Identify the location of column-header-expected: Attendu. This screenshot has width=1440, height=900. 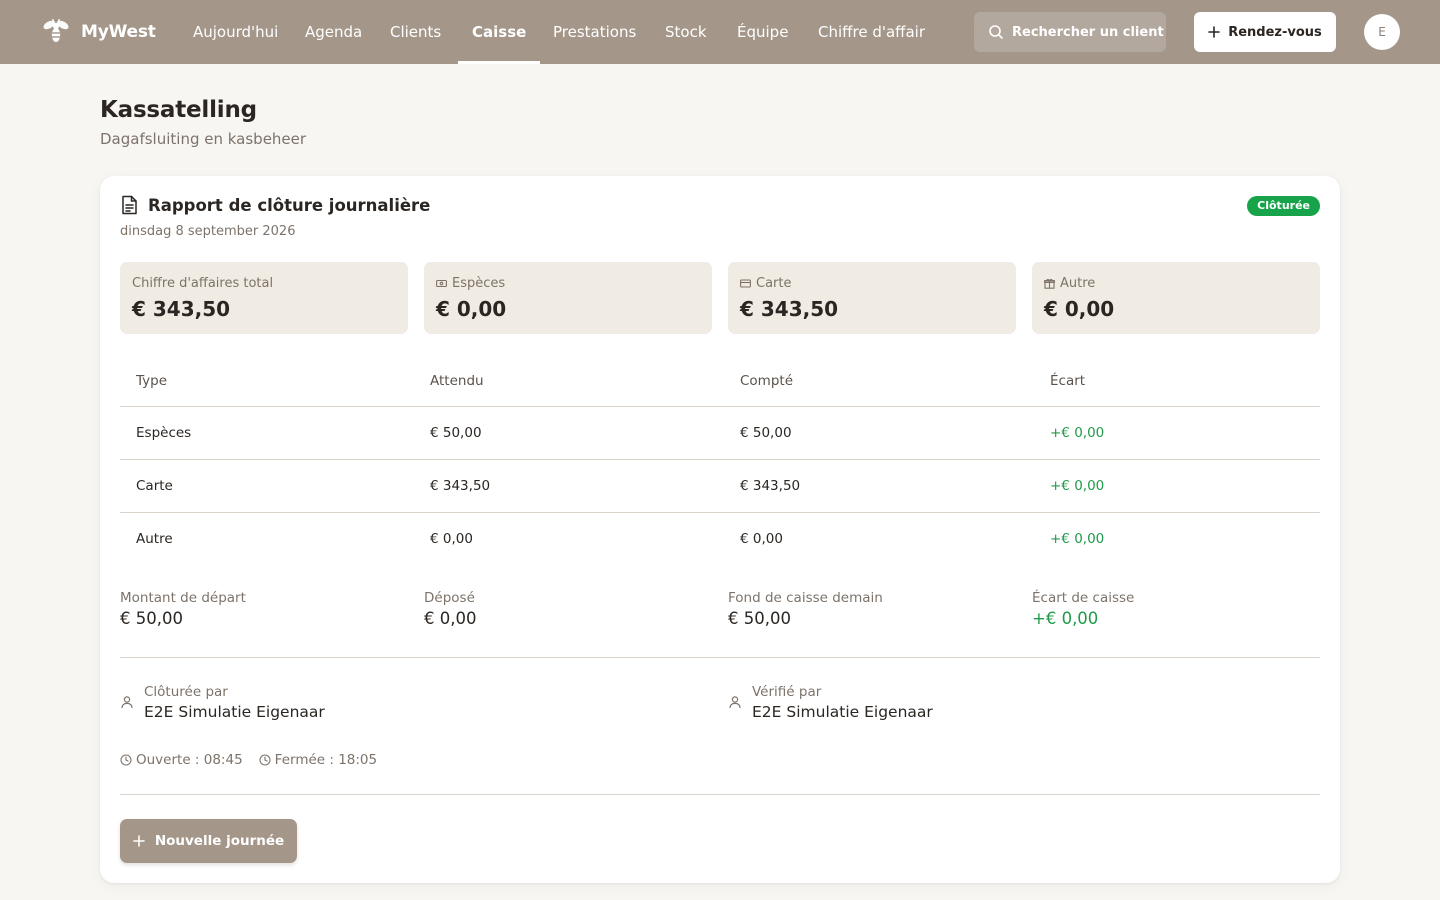
(457, 381).